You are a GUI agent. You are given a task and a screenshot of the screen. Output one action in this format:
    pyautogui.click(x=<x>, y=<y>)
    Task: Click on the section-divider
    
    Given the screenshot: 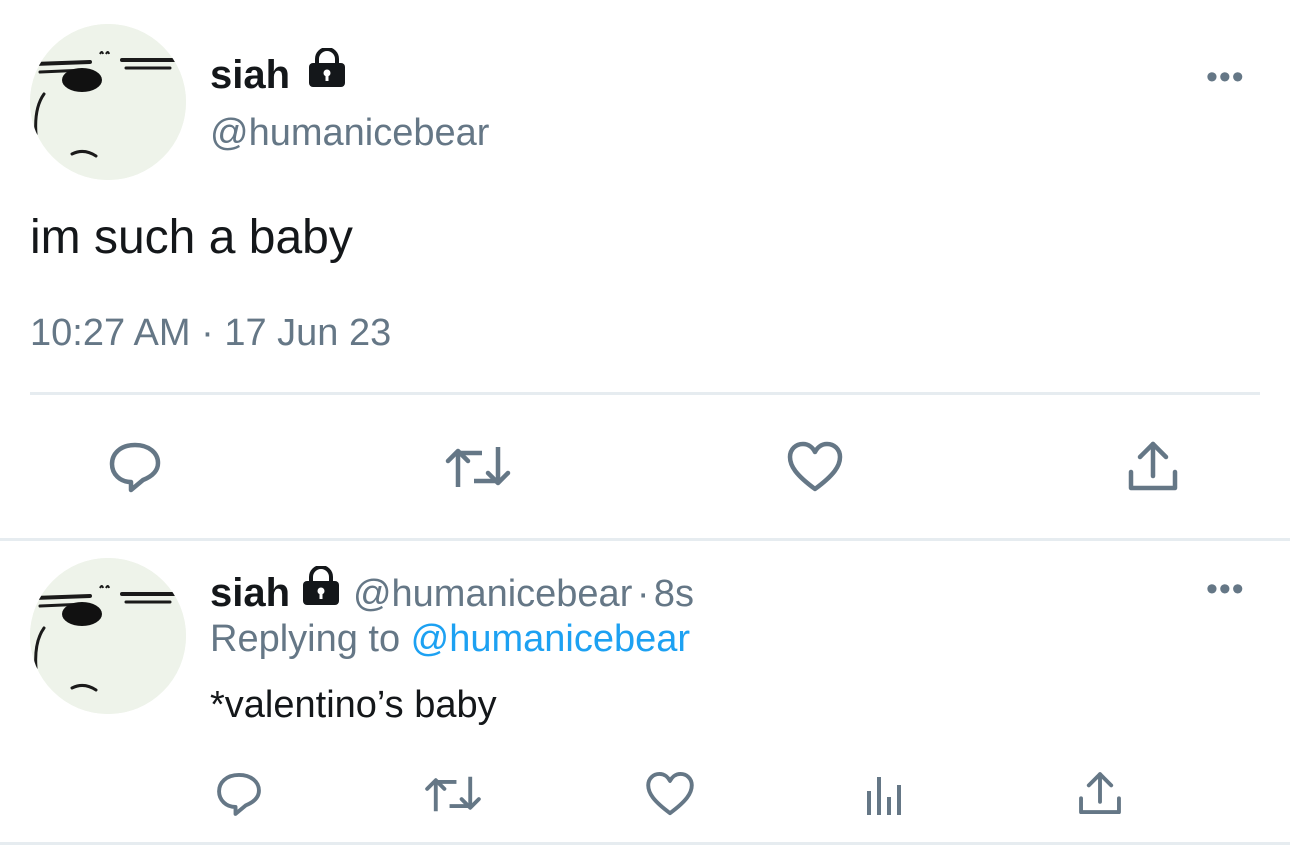 What is the action you would take?
    pyautogui.click(x=645, y=539)
    